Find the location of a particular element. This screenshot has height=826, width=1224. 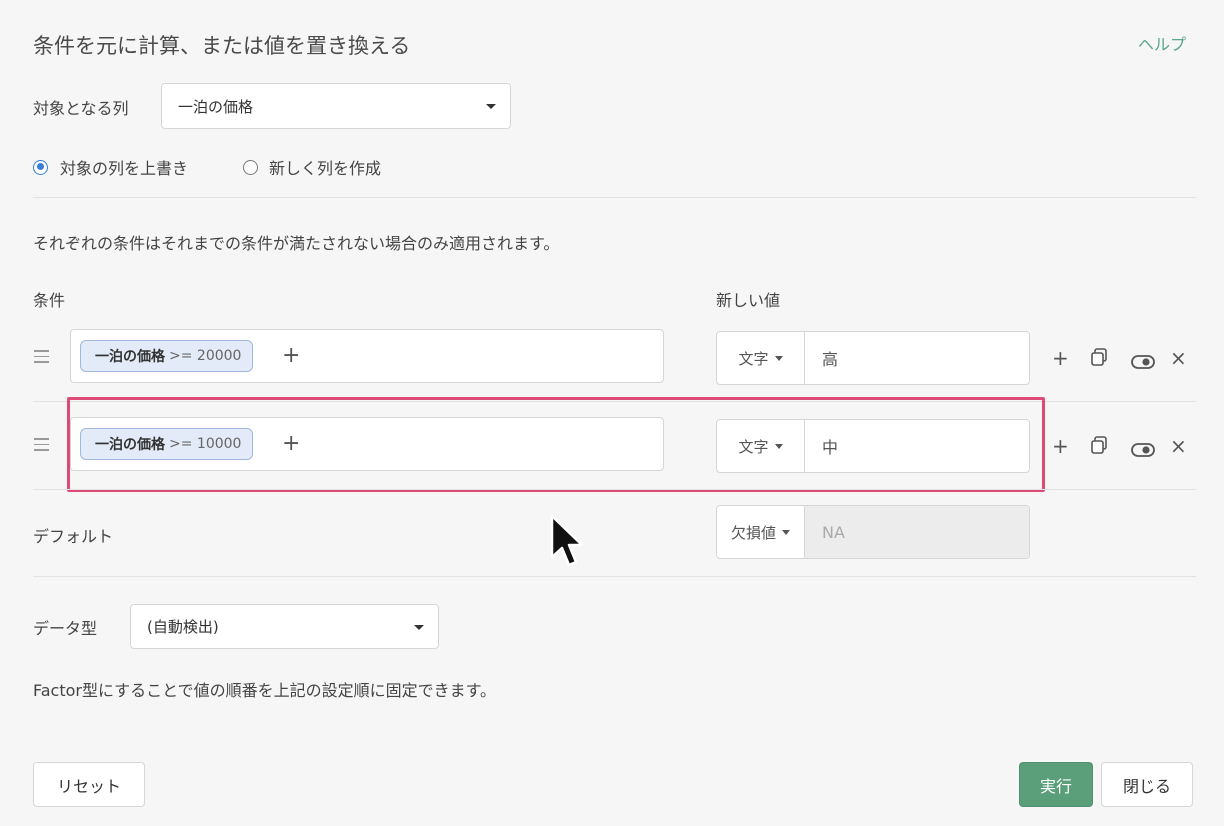

help-link: ヘルプ is located at coordinates (1162, 43).